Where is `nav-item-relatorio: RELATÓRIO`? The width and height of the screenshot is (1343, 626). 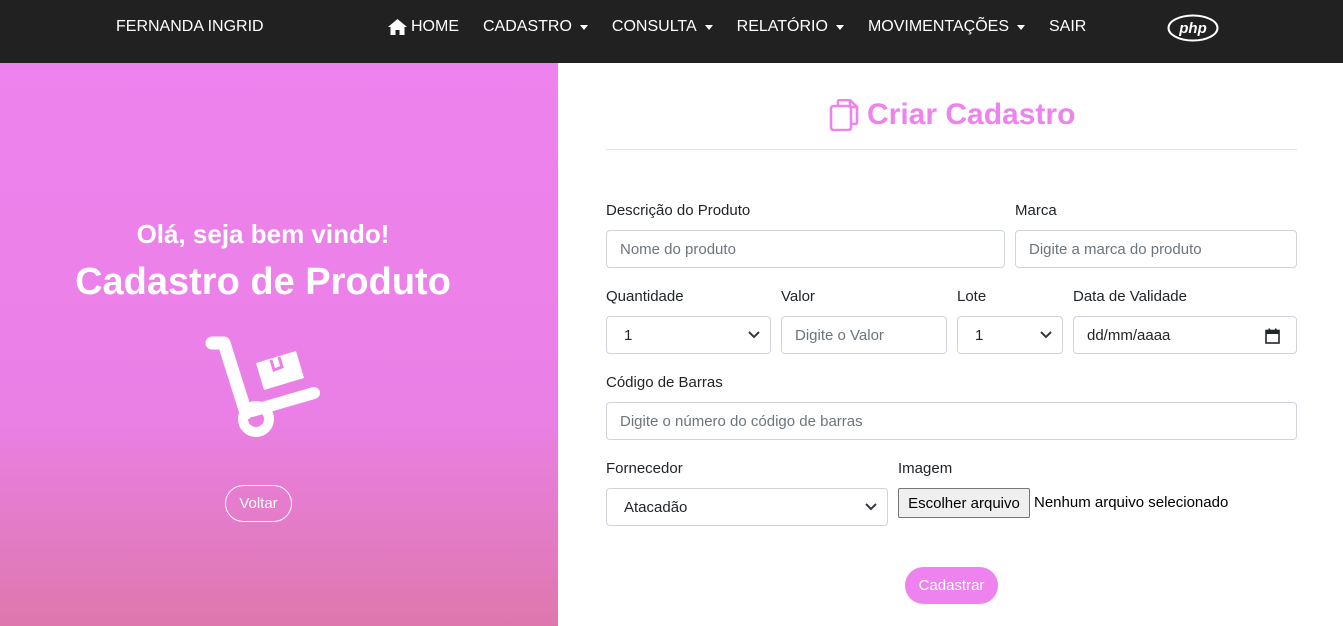 nav-item-relatorio: RELATÓRIO is located at coordinates (790, 27).